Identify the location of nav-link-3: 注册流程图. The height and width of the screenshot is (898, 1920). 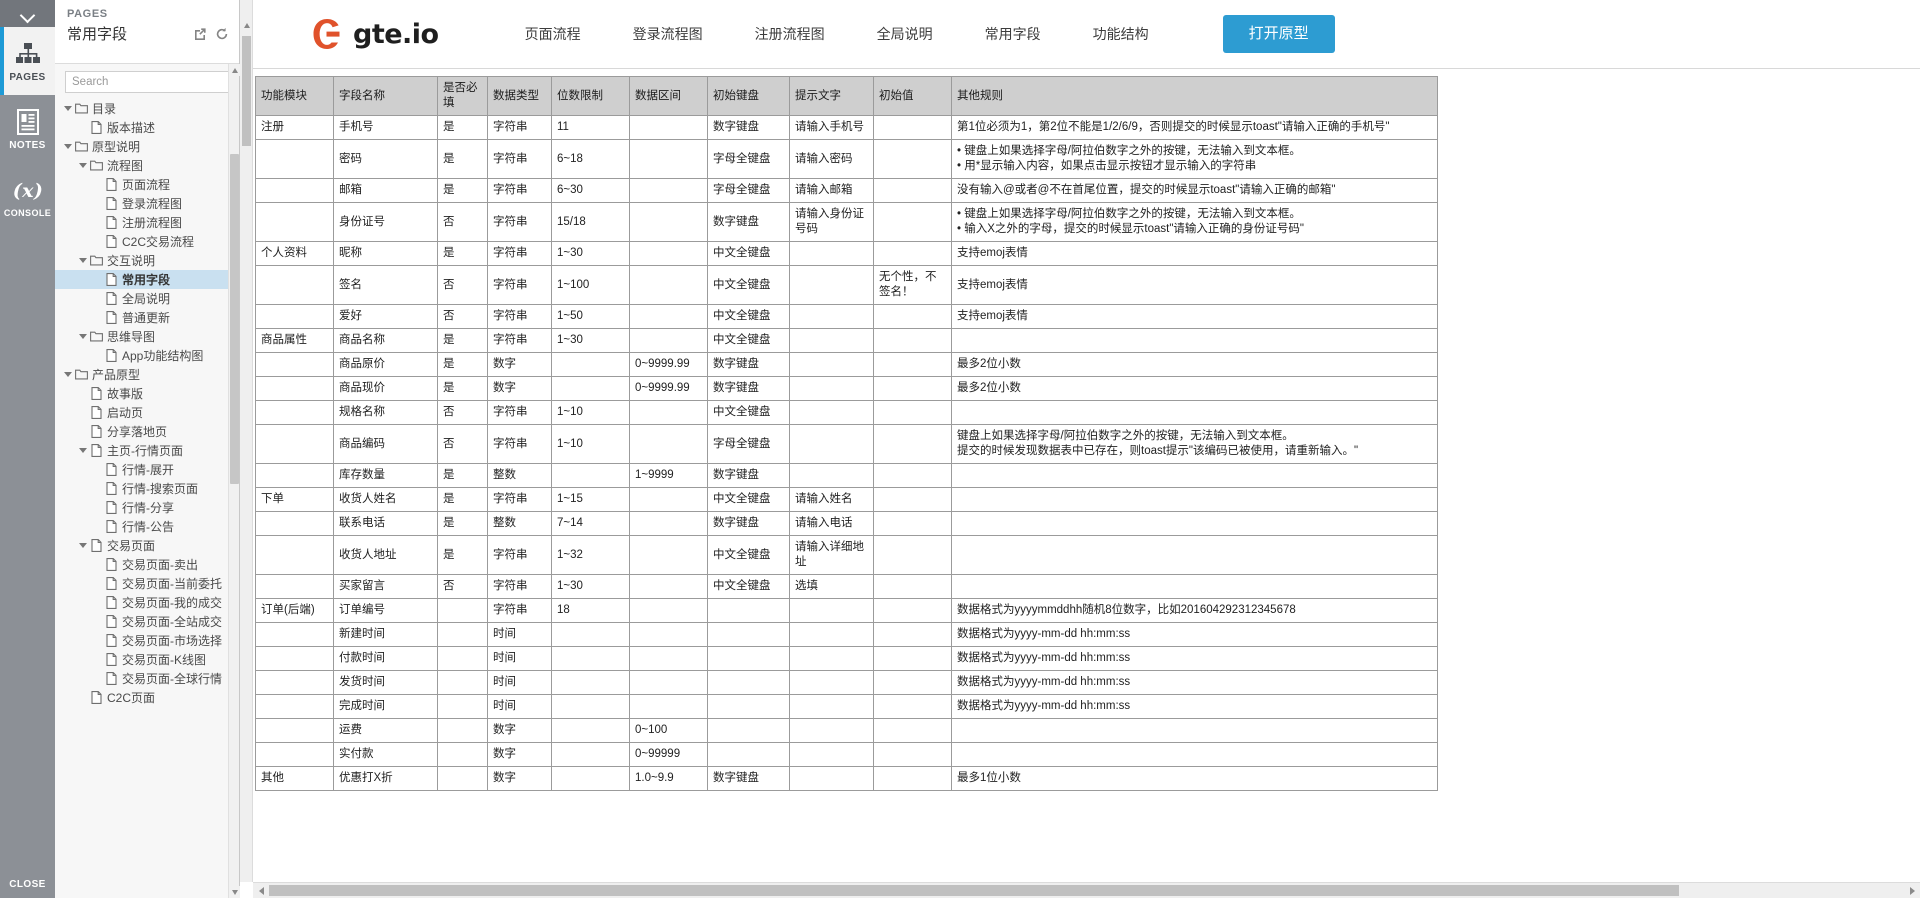
(790, 34).